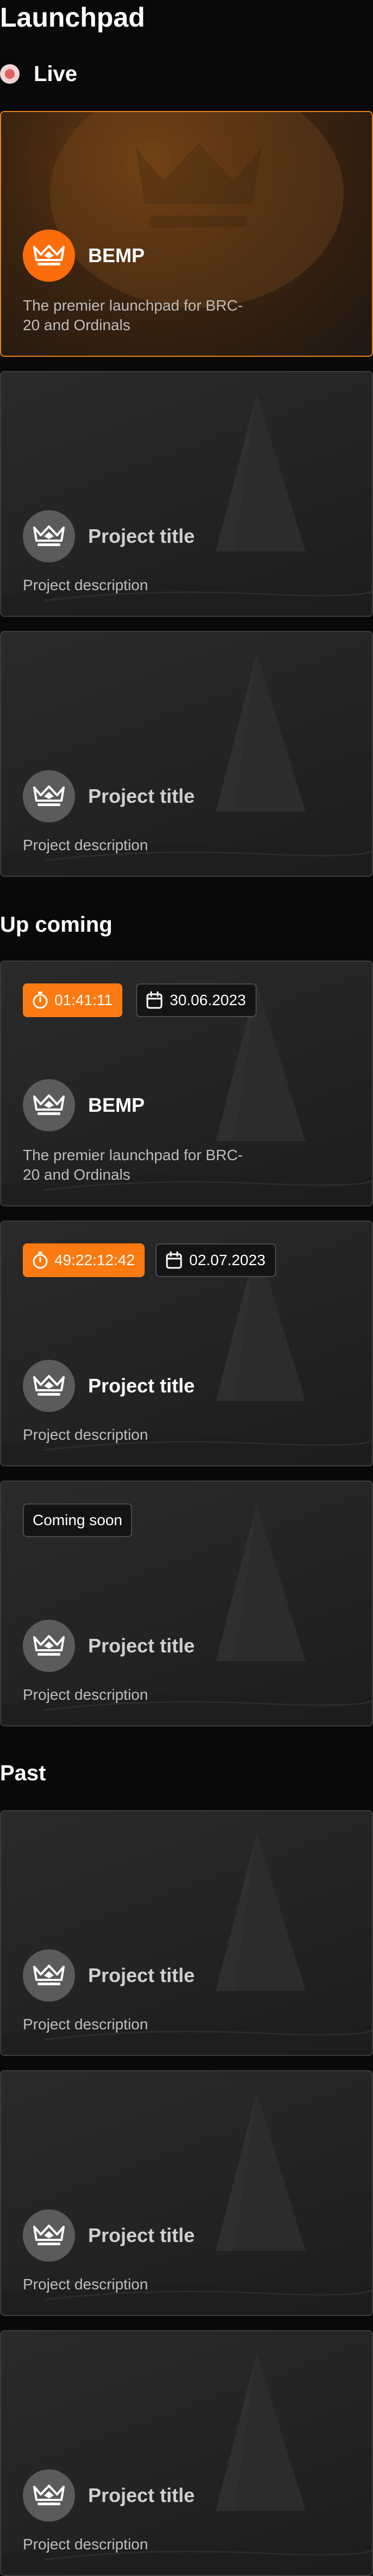 This screenshot has height=2576, width=373. Describe the element at coordinates (10, 74) in the screenshot. I see `live-indicator-icon` at that location.